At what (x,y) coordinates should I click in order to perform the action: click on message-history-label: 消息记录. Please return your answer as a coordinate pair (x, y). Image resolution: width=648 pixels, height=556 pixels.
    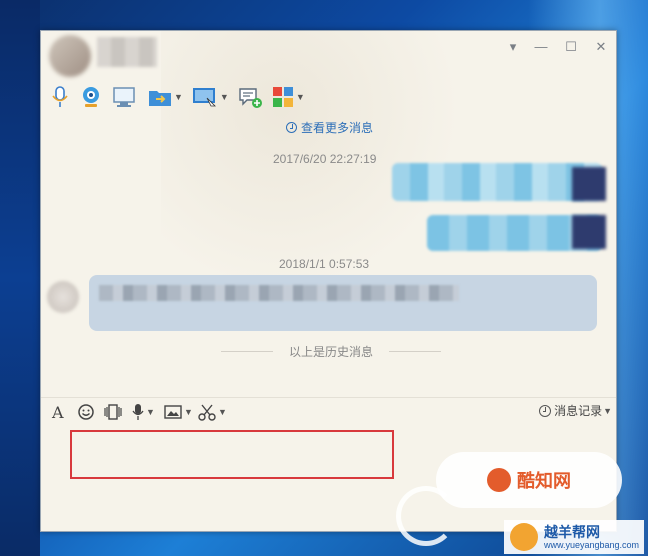
    Looking at the image, I should click on (578, 411).